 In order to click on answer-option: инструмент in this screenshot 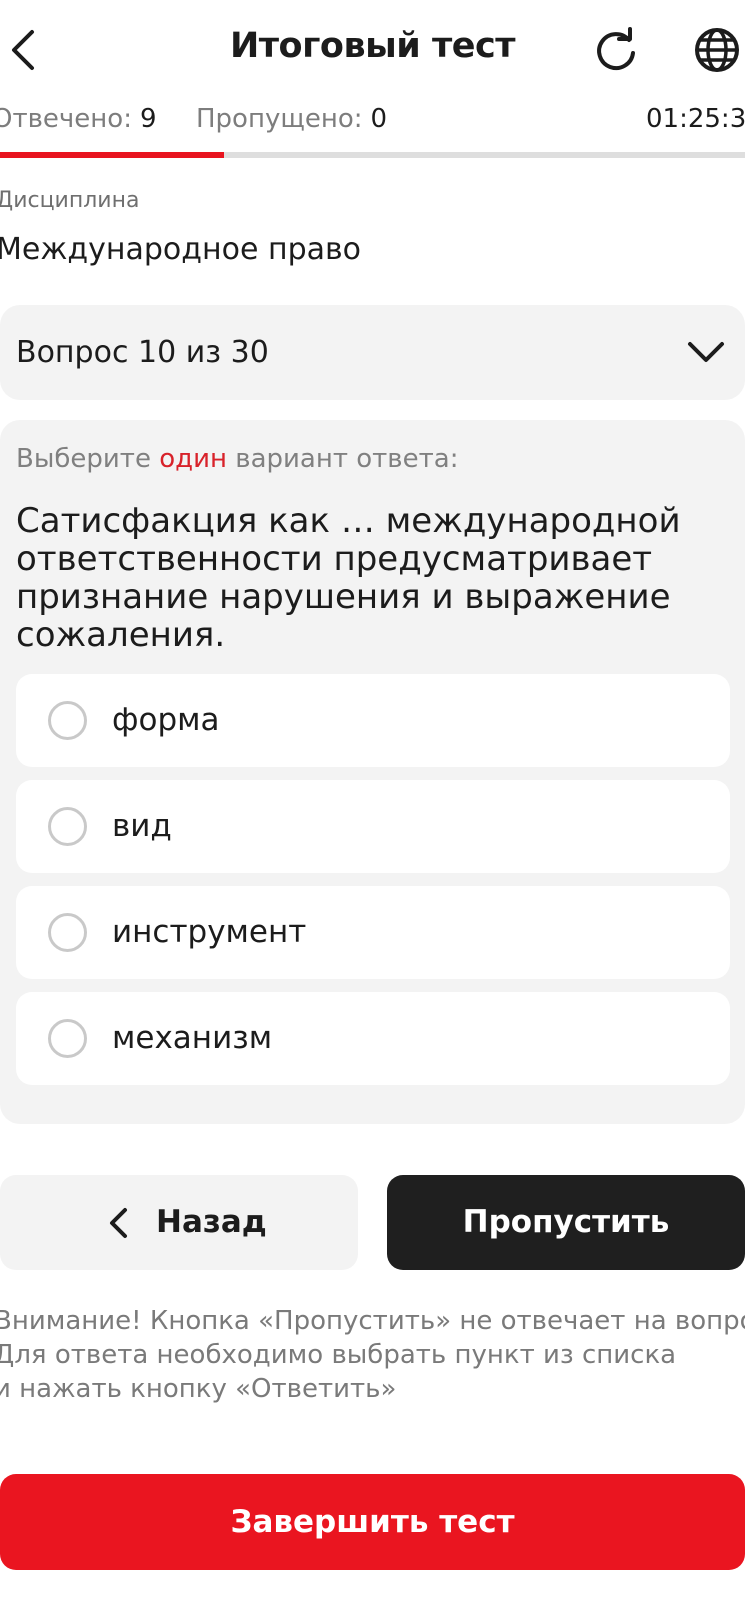, I will do `click(373, 932)`.